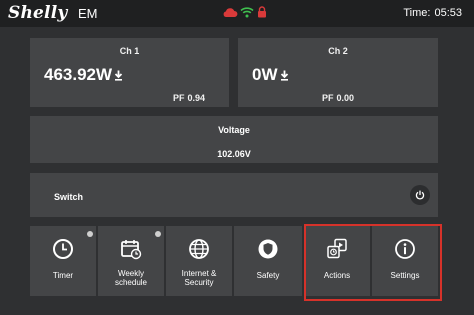 The image size is (474, 315). Describe the element at coordinates (265, 74) in the screenshot. I see `power-value: 0W` at that location.